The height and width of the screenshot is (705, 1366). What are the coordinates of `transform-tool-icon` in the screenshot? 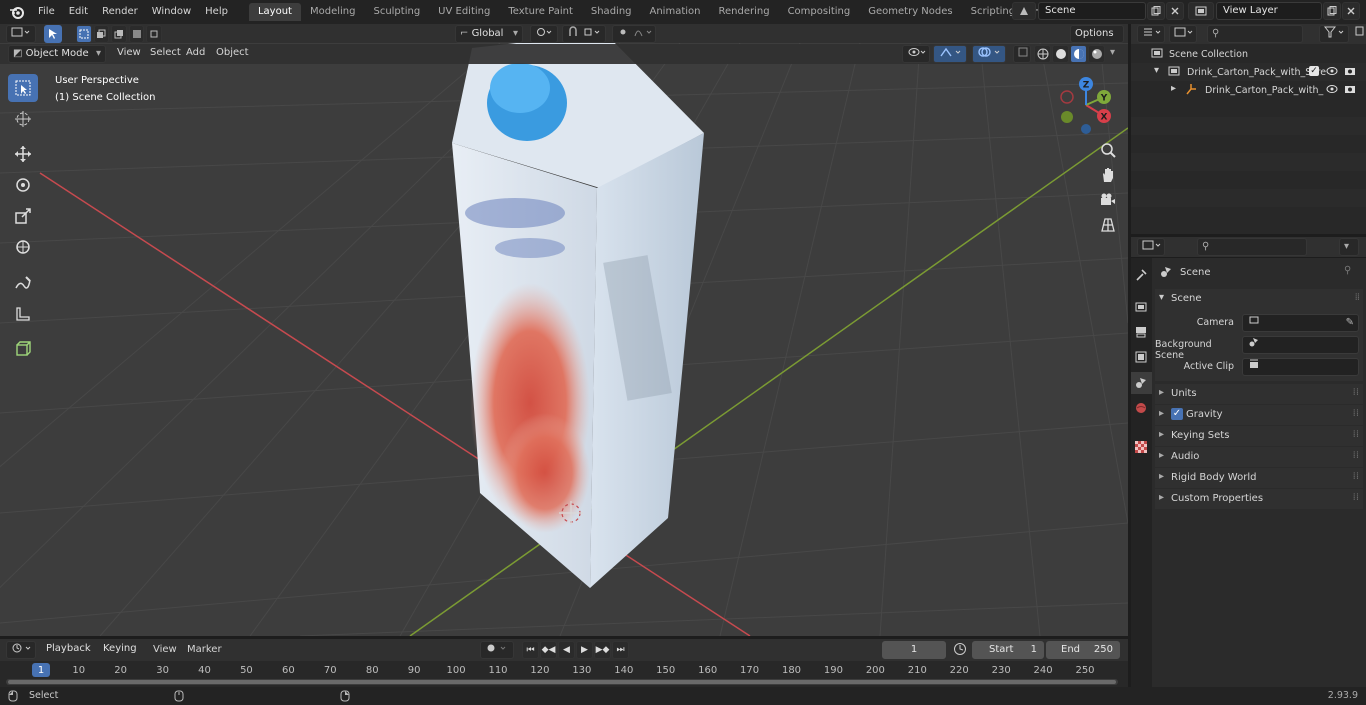 It's located at (23, 247).